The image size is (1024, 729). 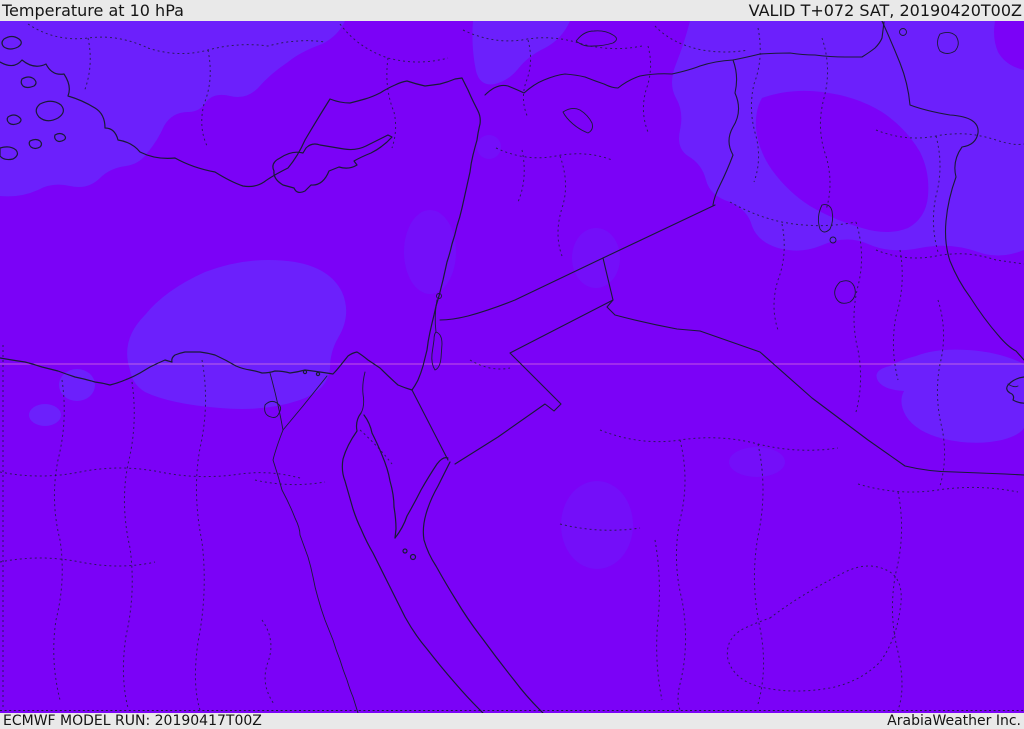 I want to click on model-run-label: ECMWF MODEL RUN: 20190417T00Z, so click(x=132, y=721).